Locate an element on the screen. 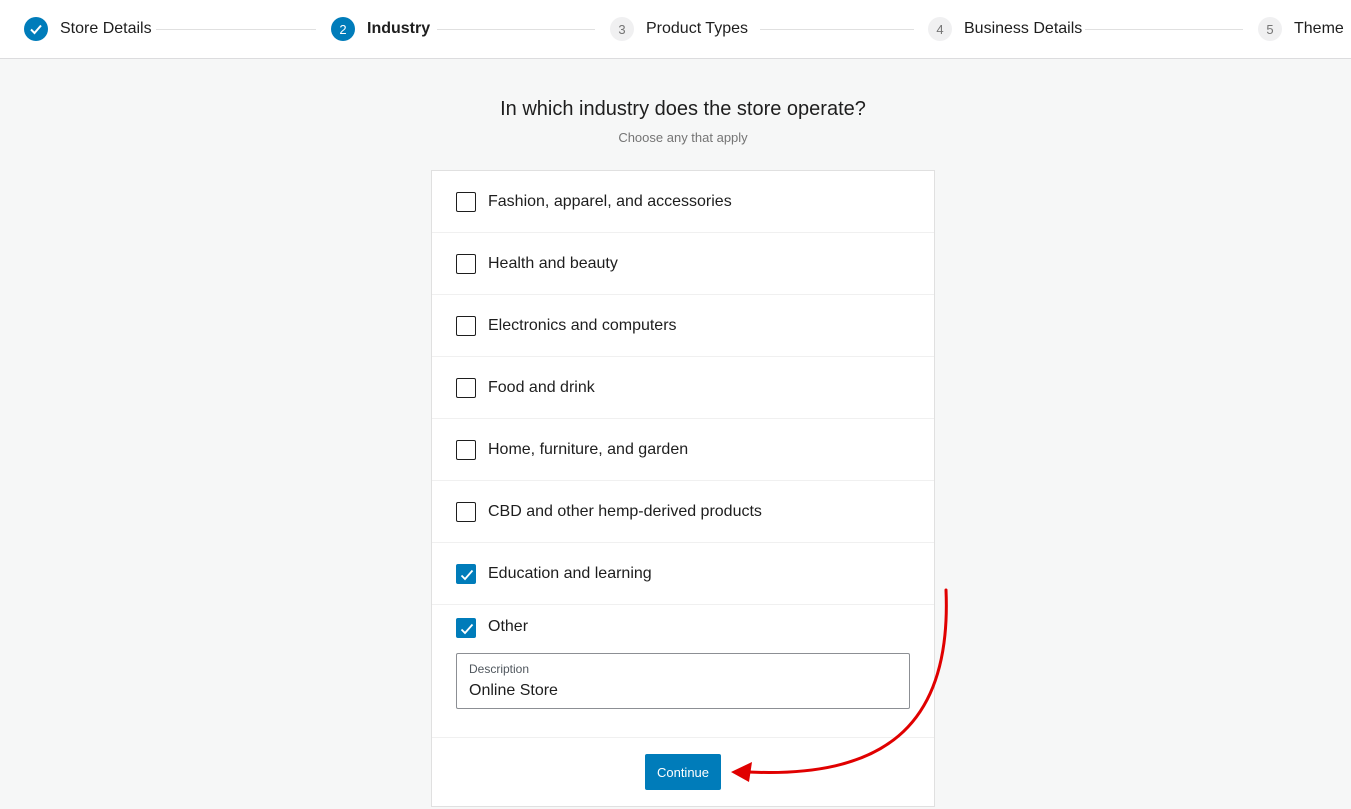  industry-option-fashion: Fashion, apparel, and accessories is located at coordinates (683, 202).